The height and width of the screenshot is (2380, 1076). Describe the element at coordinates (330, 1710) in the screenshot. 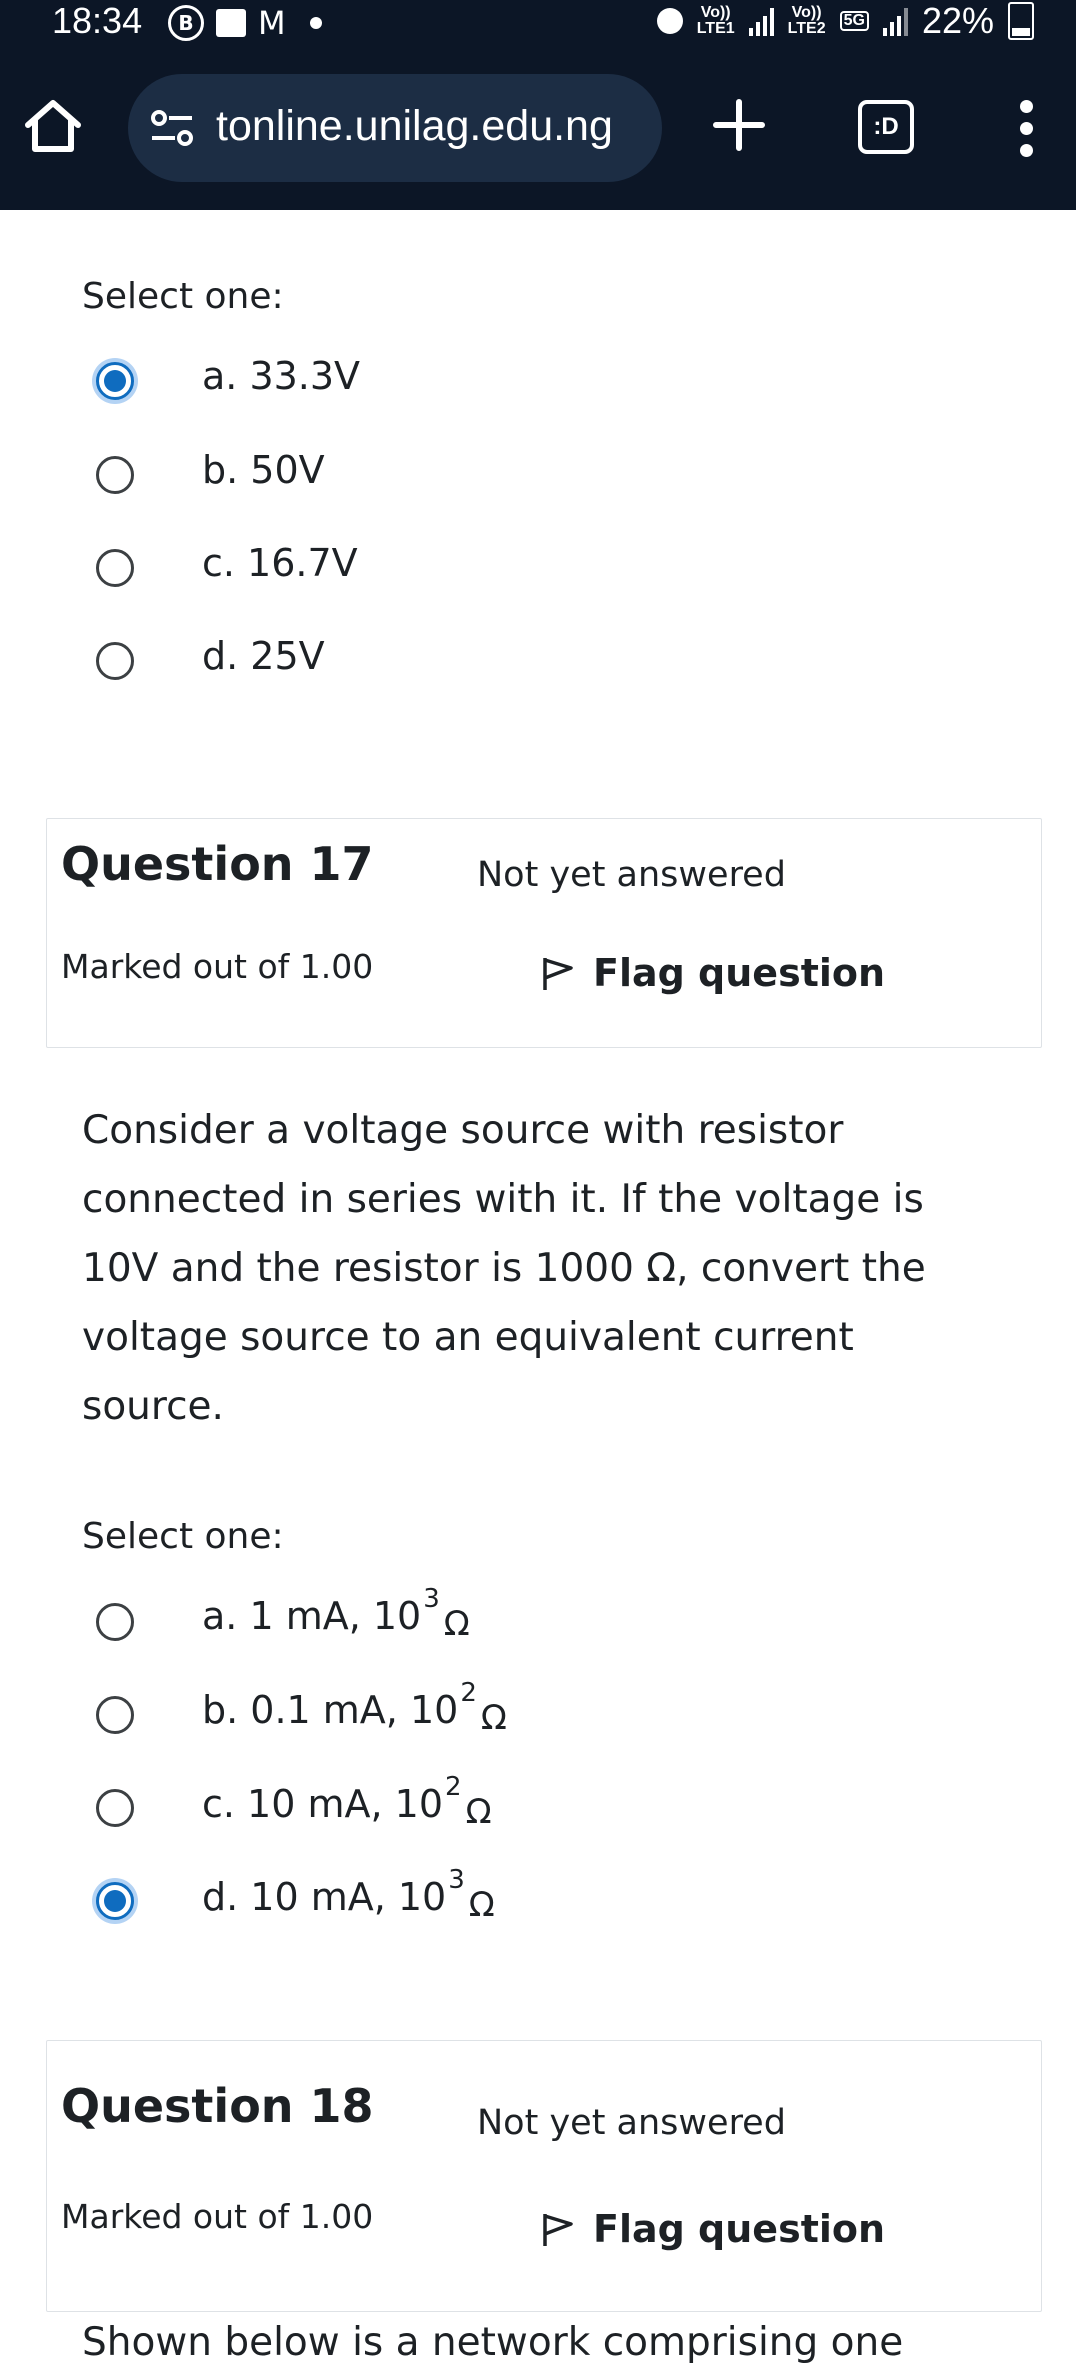

I see `q17-option-b-text: b. 0.1 mA, 10` at that location.